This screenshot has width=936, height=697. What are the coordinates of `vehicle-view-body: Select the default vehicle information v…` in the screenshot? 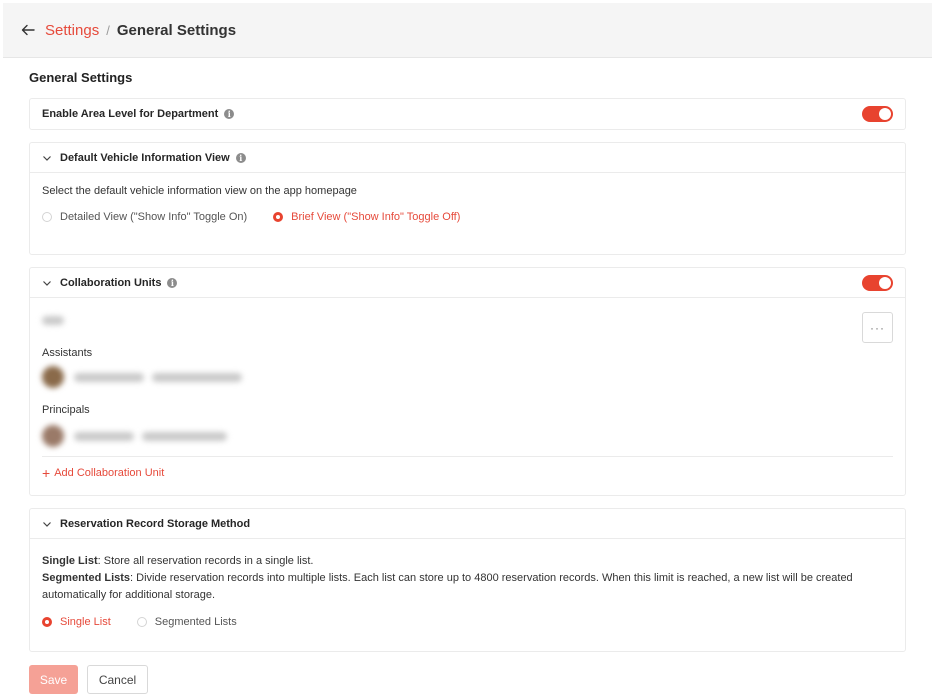 It's located at (467, 204).